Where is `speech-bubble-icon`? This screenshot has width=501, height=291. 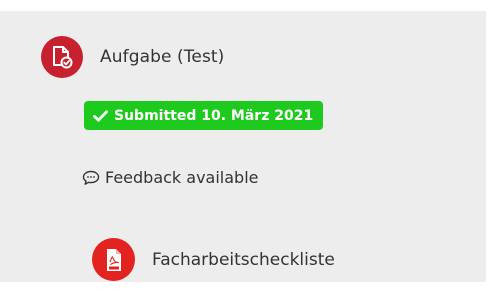
speech-bubble-icon is located at coordinates (91, 178).